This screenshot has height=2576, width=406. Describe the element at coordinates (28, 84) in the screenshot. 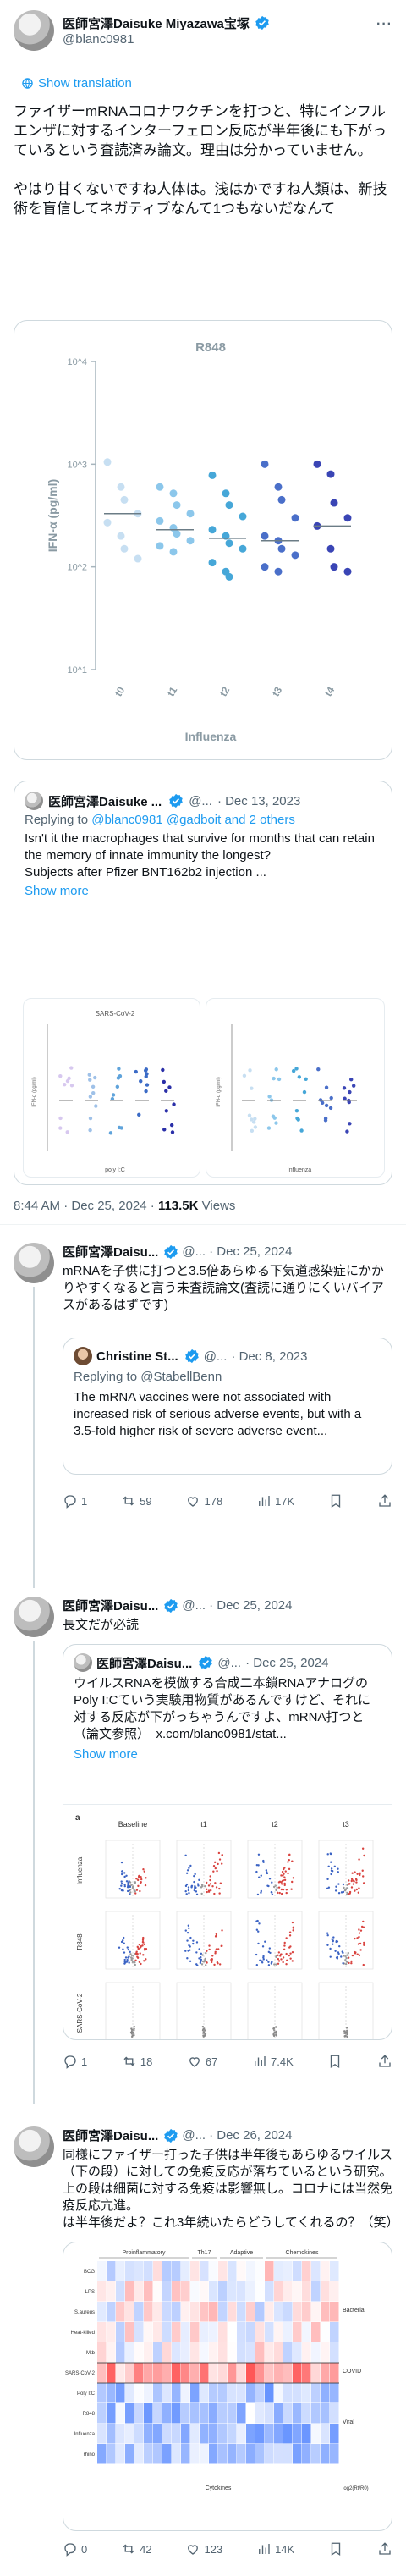

I see `globe-icon` at that location.